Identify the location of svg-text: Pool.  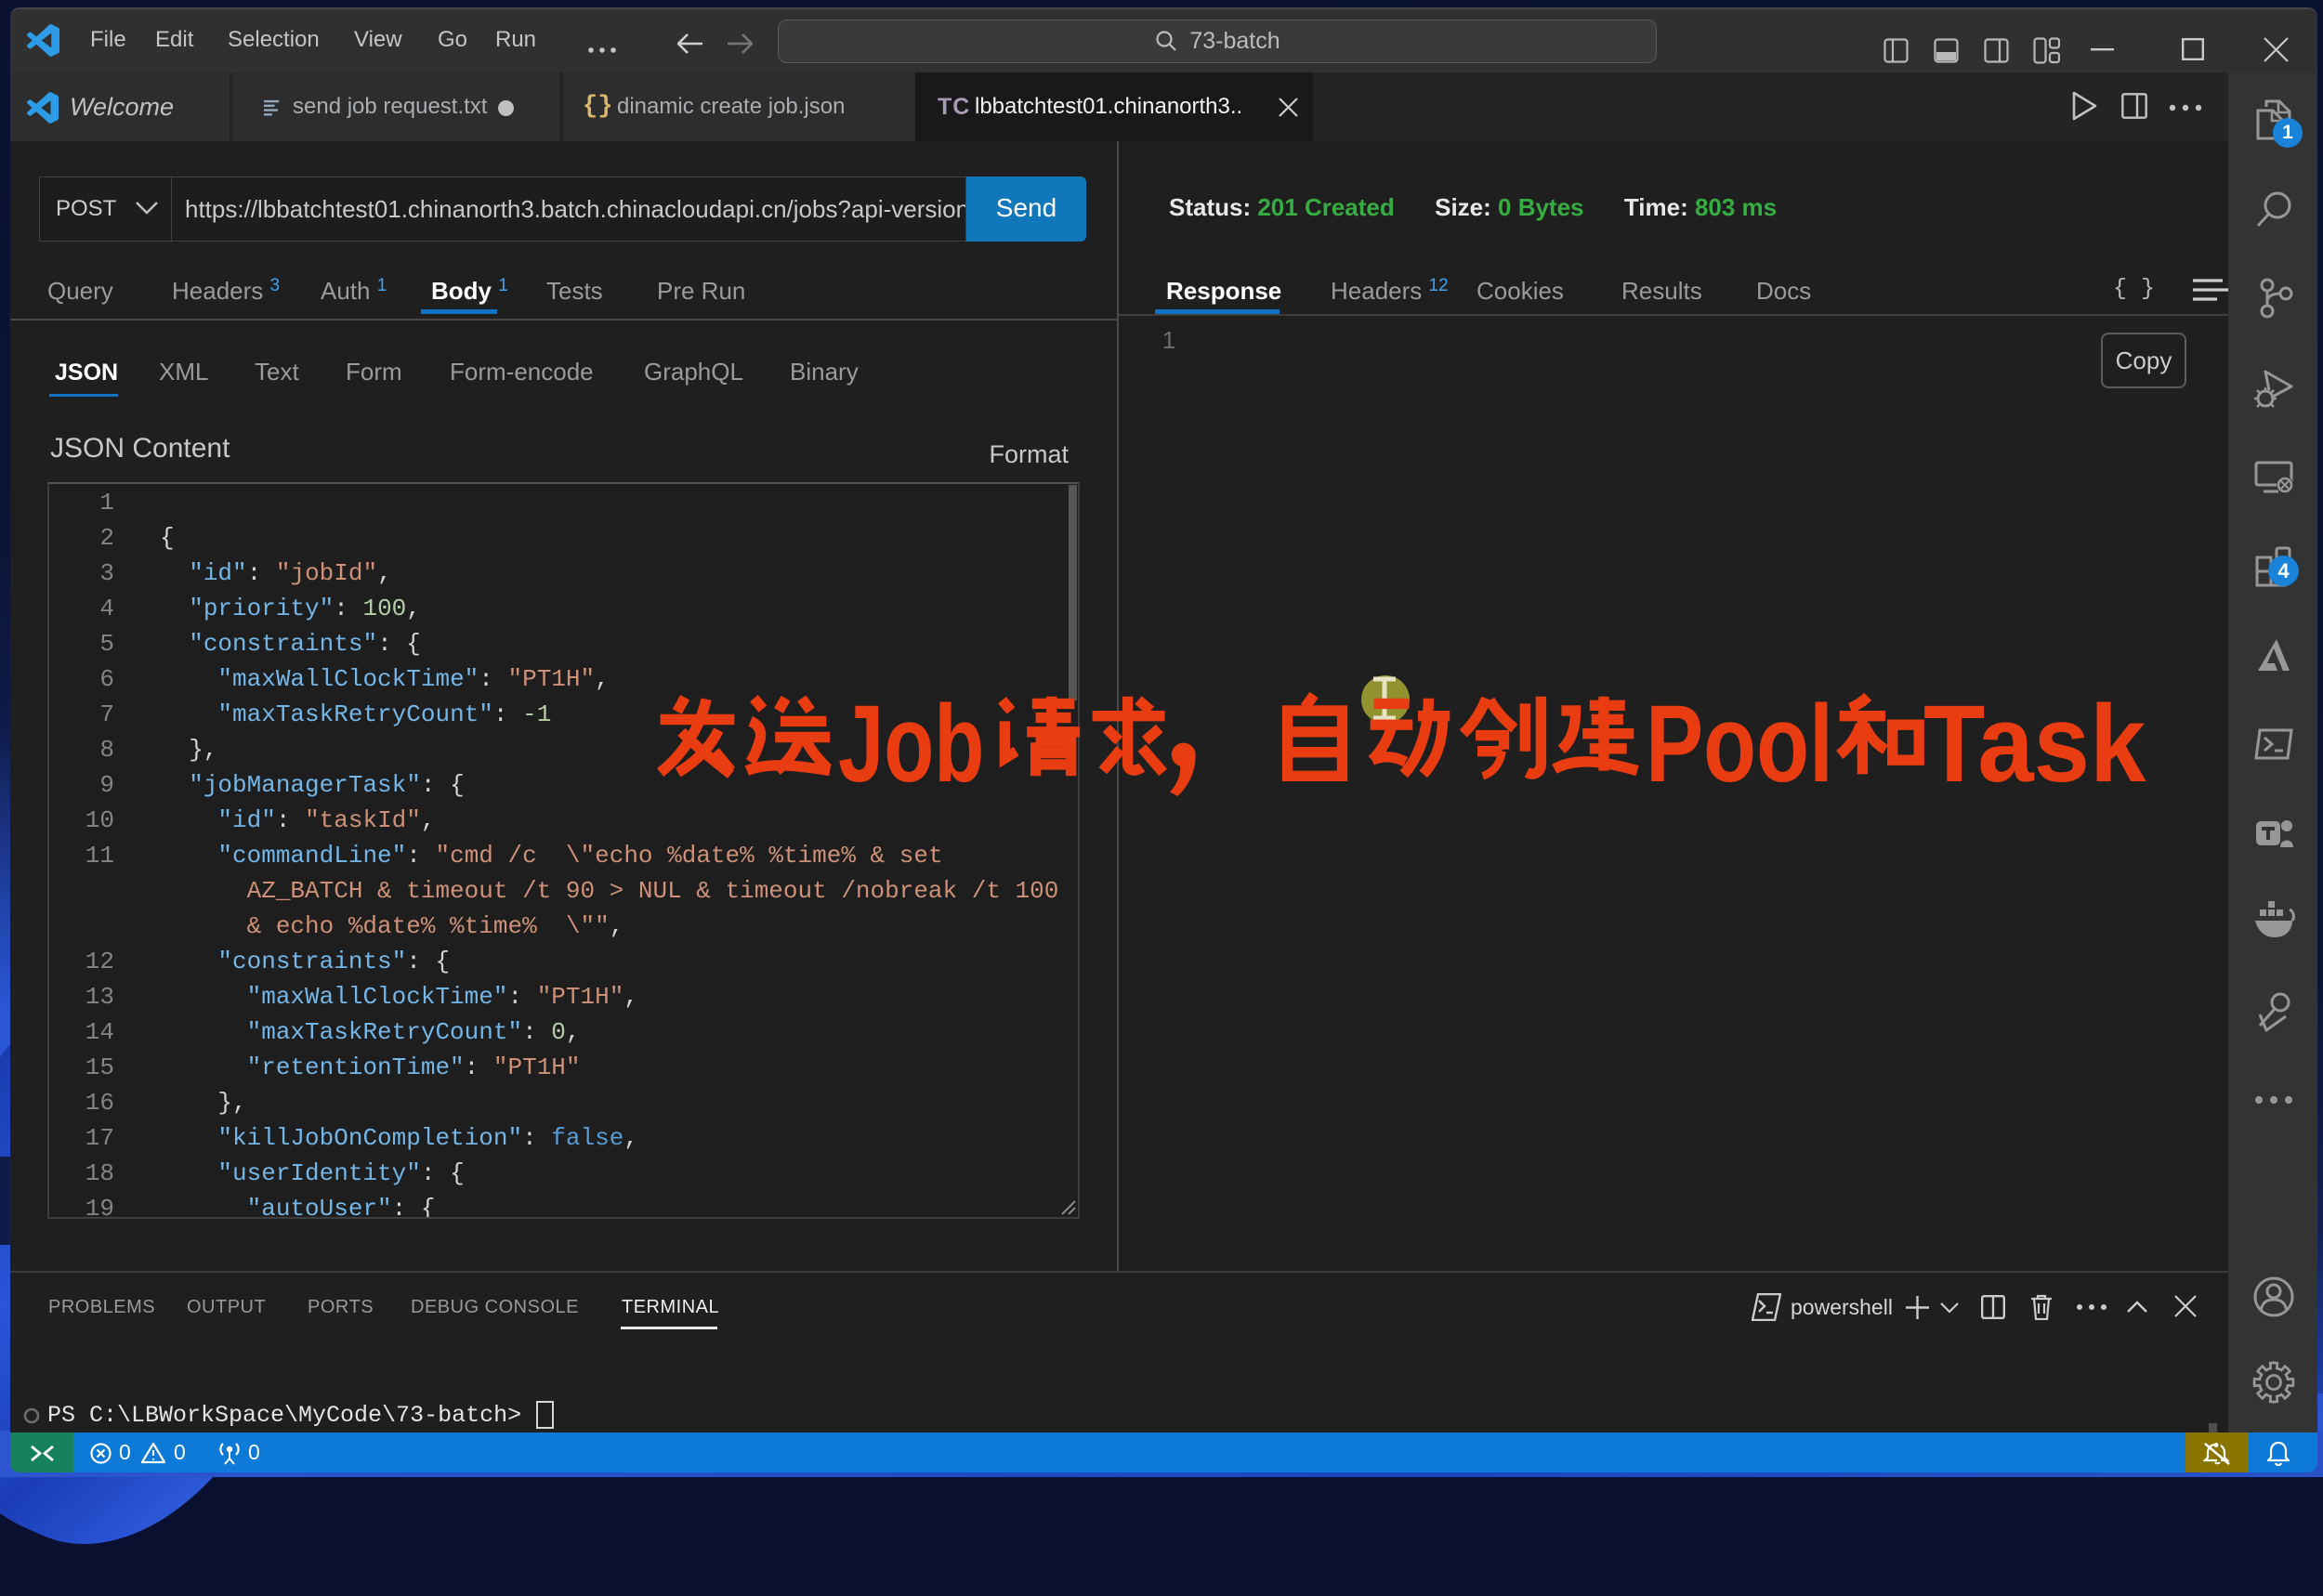
(1739, 743).